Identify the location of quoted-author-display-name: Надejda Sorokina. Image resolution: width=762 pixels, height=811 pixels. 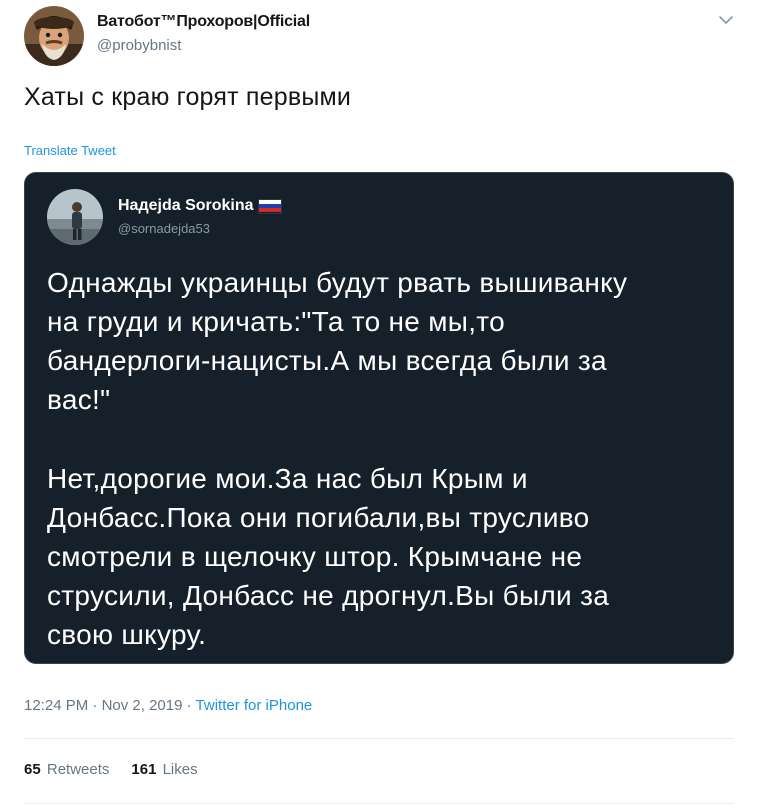
(186, 206).